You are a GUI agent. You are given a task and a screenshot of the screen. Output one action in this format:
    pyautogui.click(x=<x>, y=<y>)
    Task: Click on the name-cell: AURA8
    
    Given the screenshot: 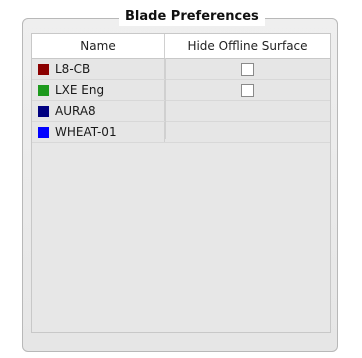 What is the action you would take?
    pyautogui.click(x=98, y=111)
    